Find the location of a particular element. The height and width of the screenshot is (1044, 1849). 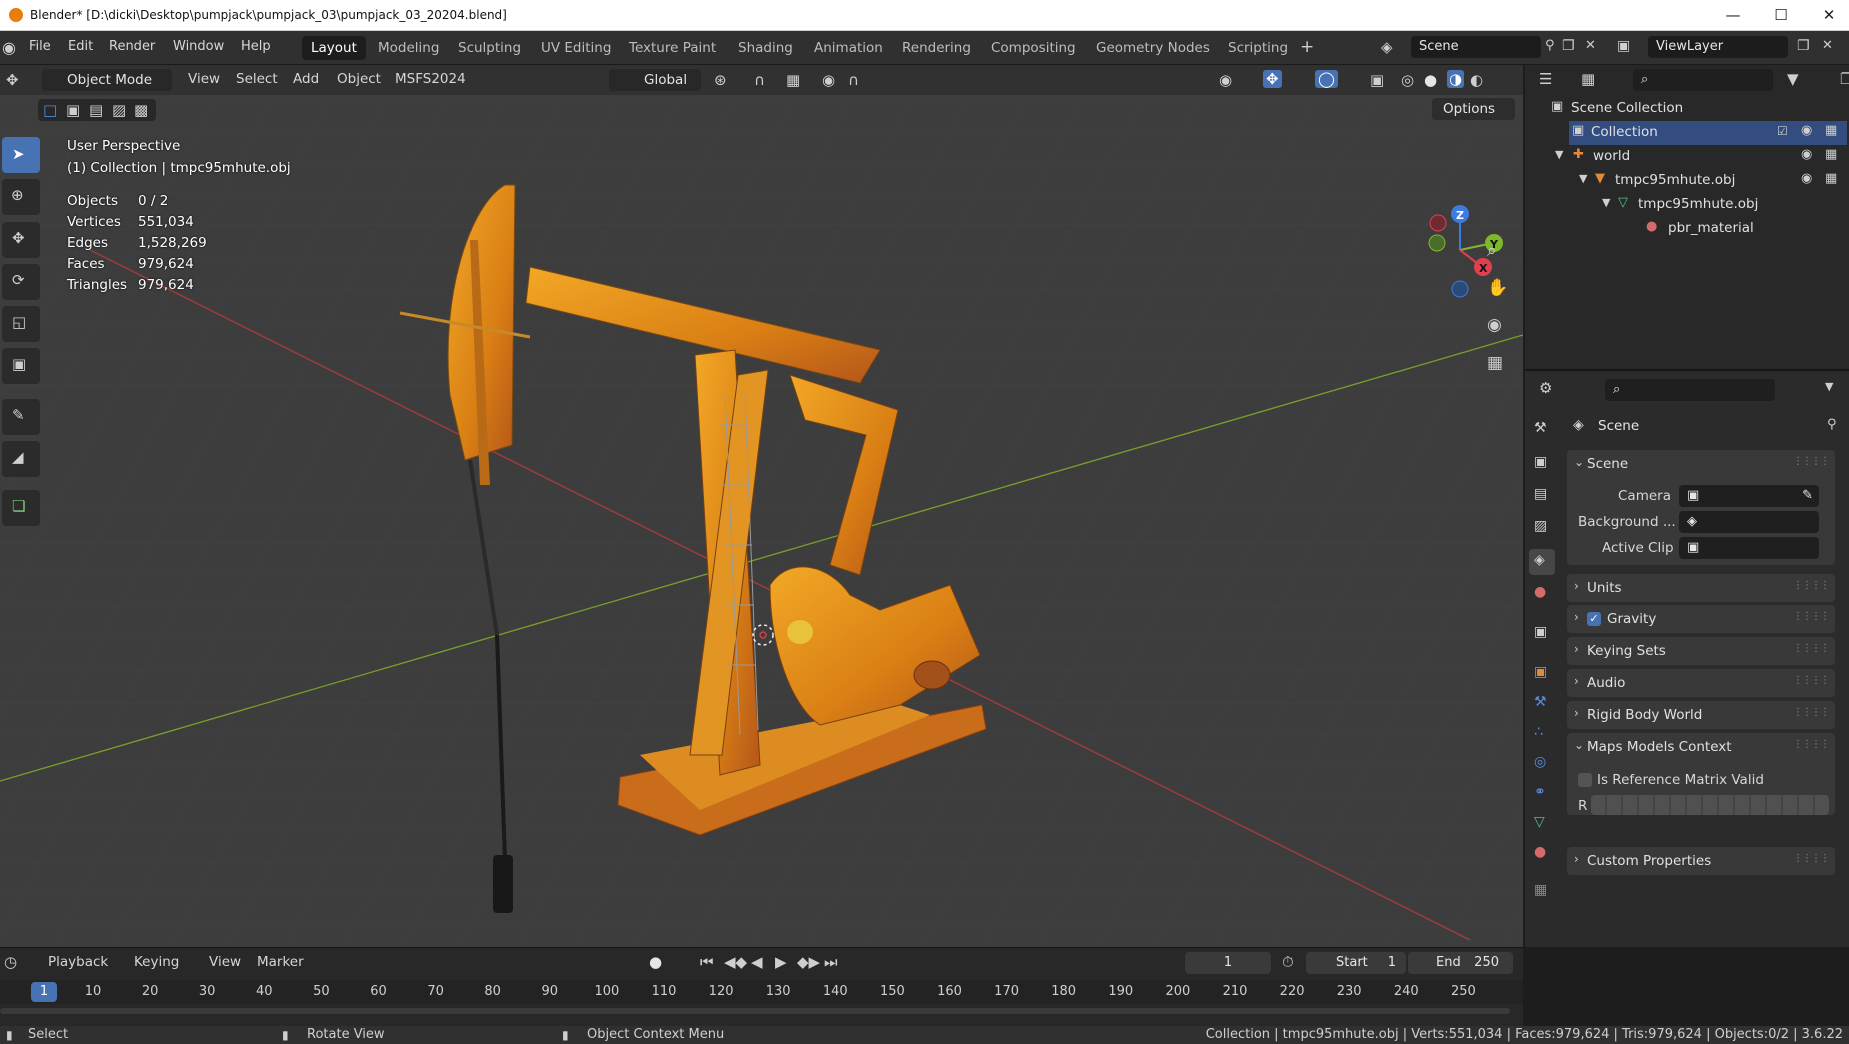

outliner-item-collection: ▣ Collection ☑ ◉ ▦ is located at coordinates (1708, 133).